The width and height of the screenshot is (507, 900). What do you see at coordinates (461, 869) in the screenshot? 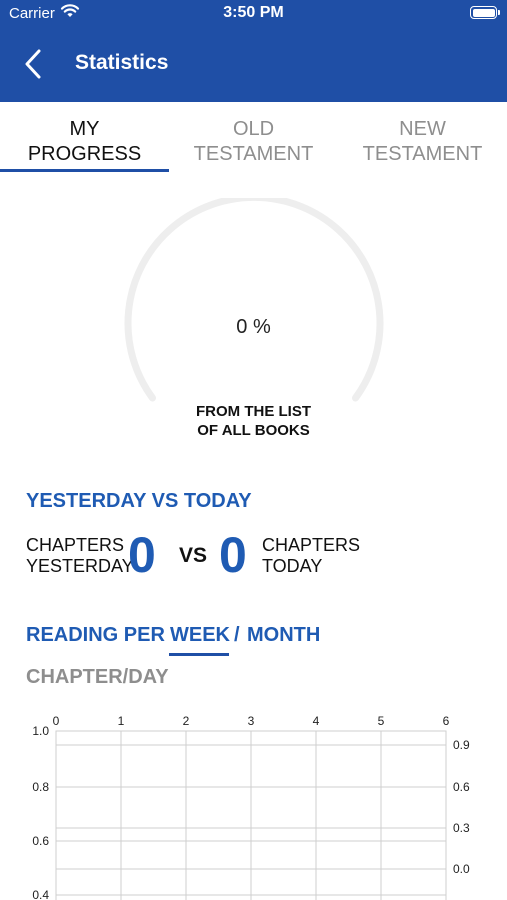
I see `y-right-tick-label: 0.0` at bounding box center [461, 869].